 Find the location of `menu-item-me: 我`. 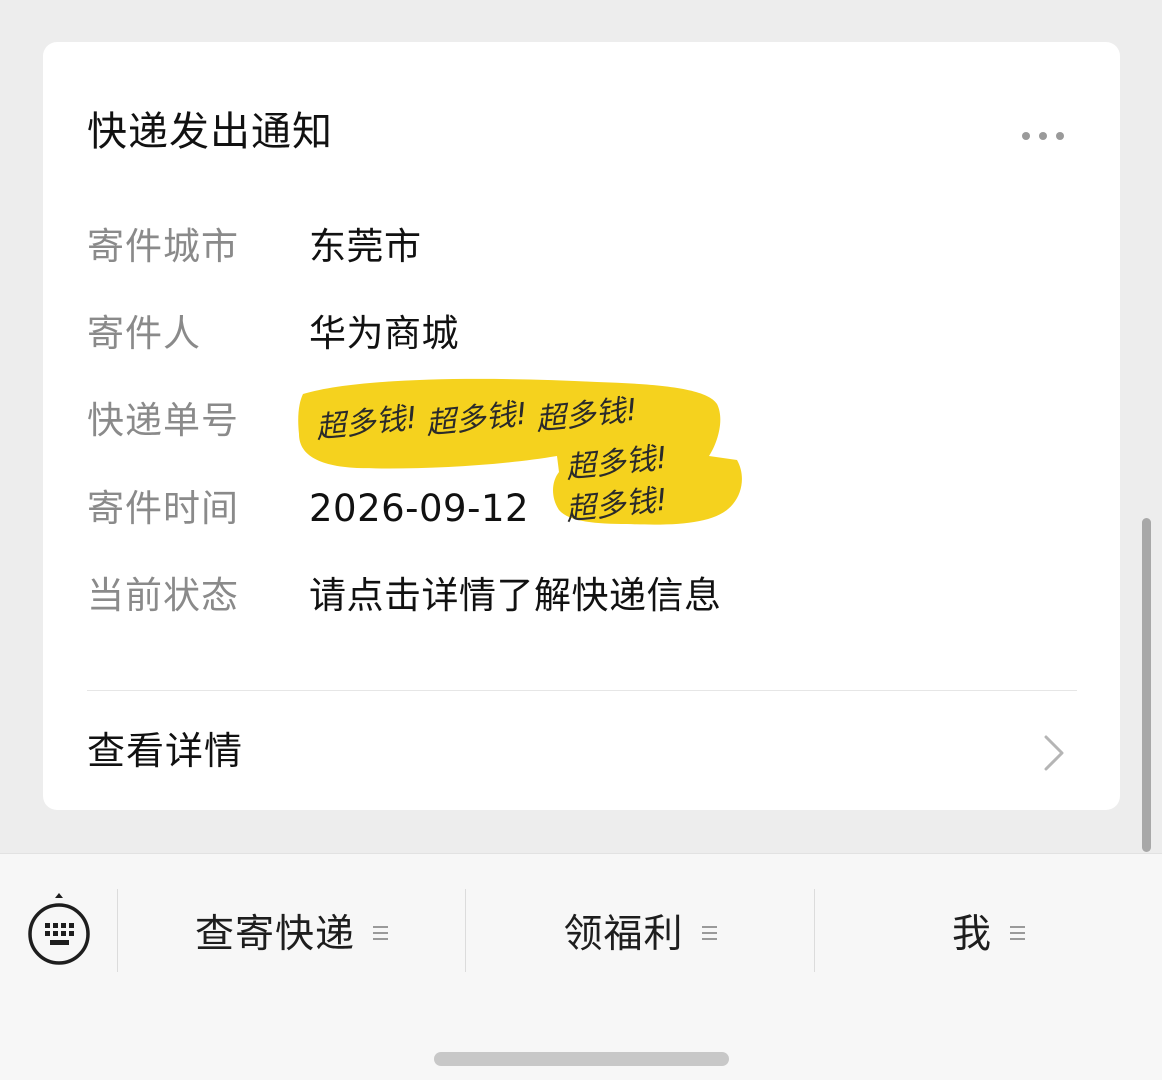

menu-item-me: 我 is located at coordinates (988, 930).